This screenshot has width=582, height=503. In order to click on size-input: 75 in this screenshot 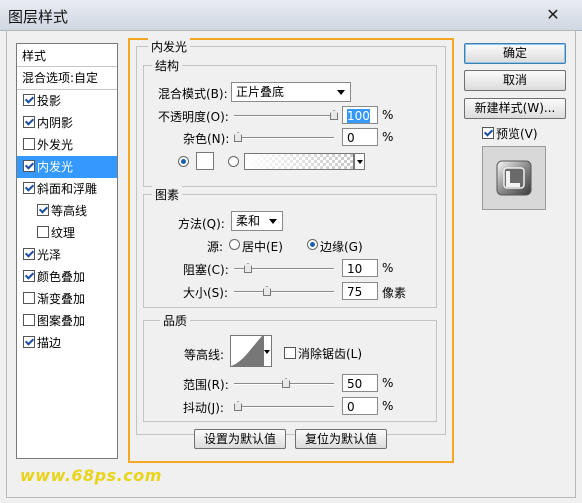, I will do `click(360, 291)`.